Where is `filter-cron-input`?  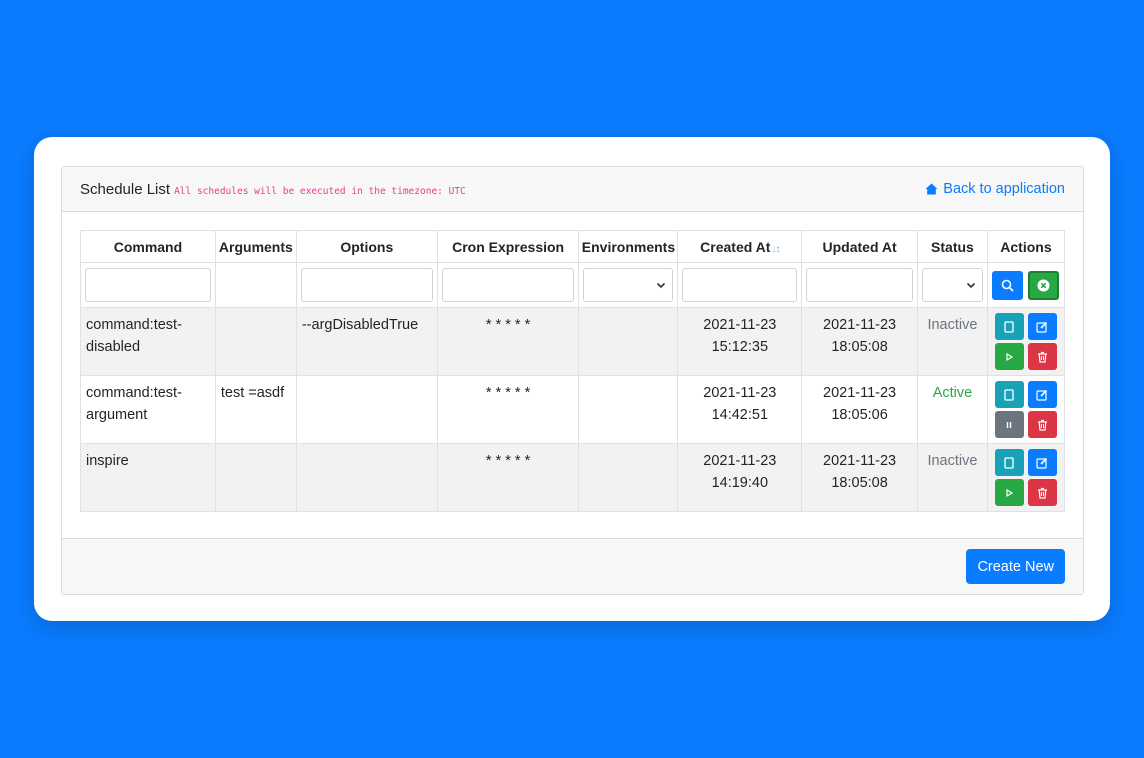
filter-cron-input is located at coordinates (508, 285).